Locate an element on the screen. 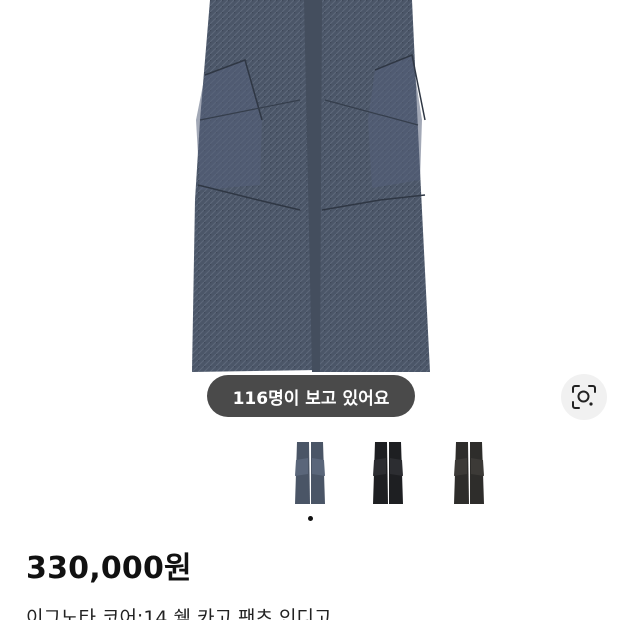 The height and width of the screenshot is (620, 620). color-thumbnails is located at coordinates (310, 475).